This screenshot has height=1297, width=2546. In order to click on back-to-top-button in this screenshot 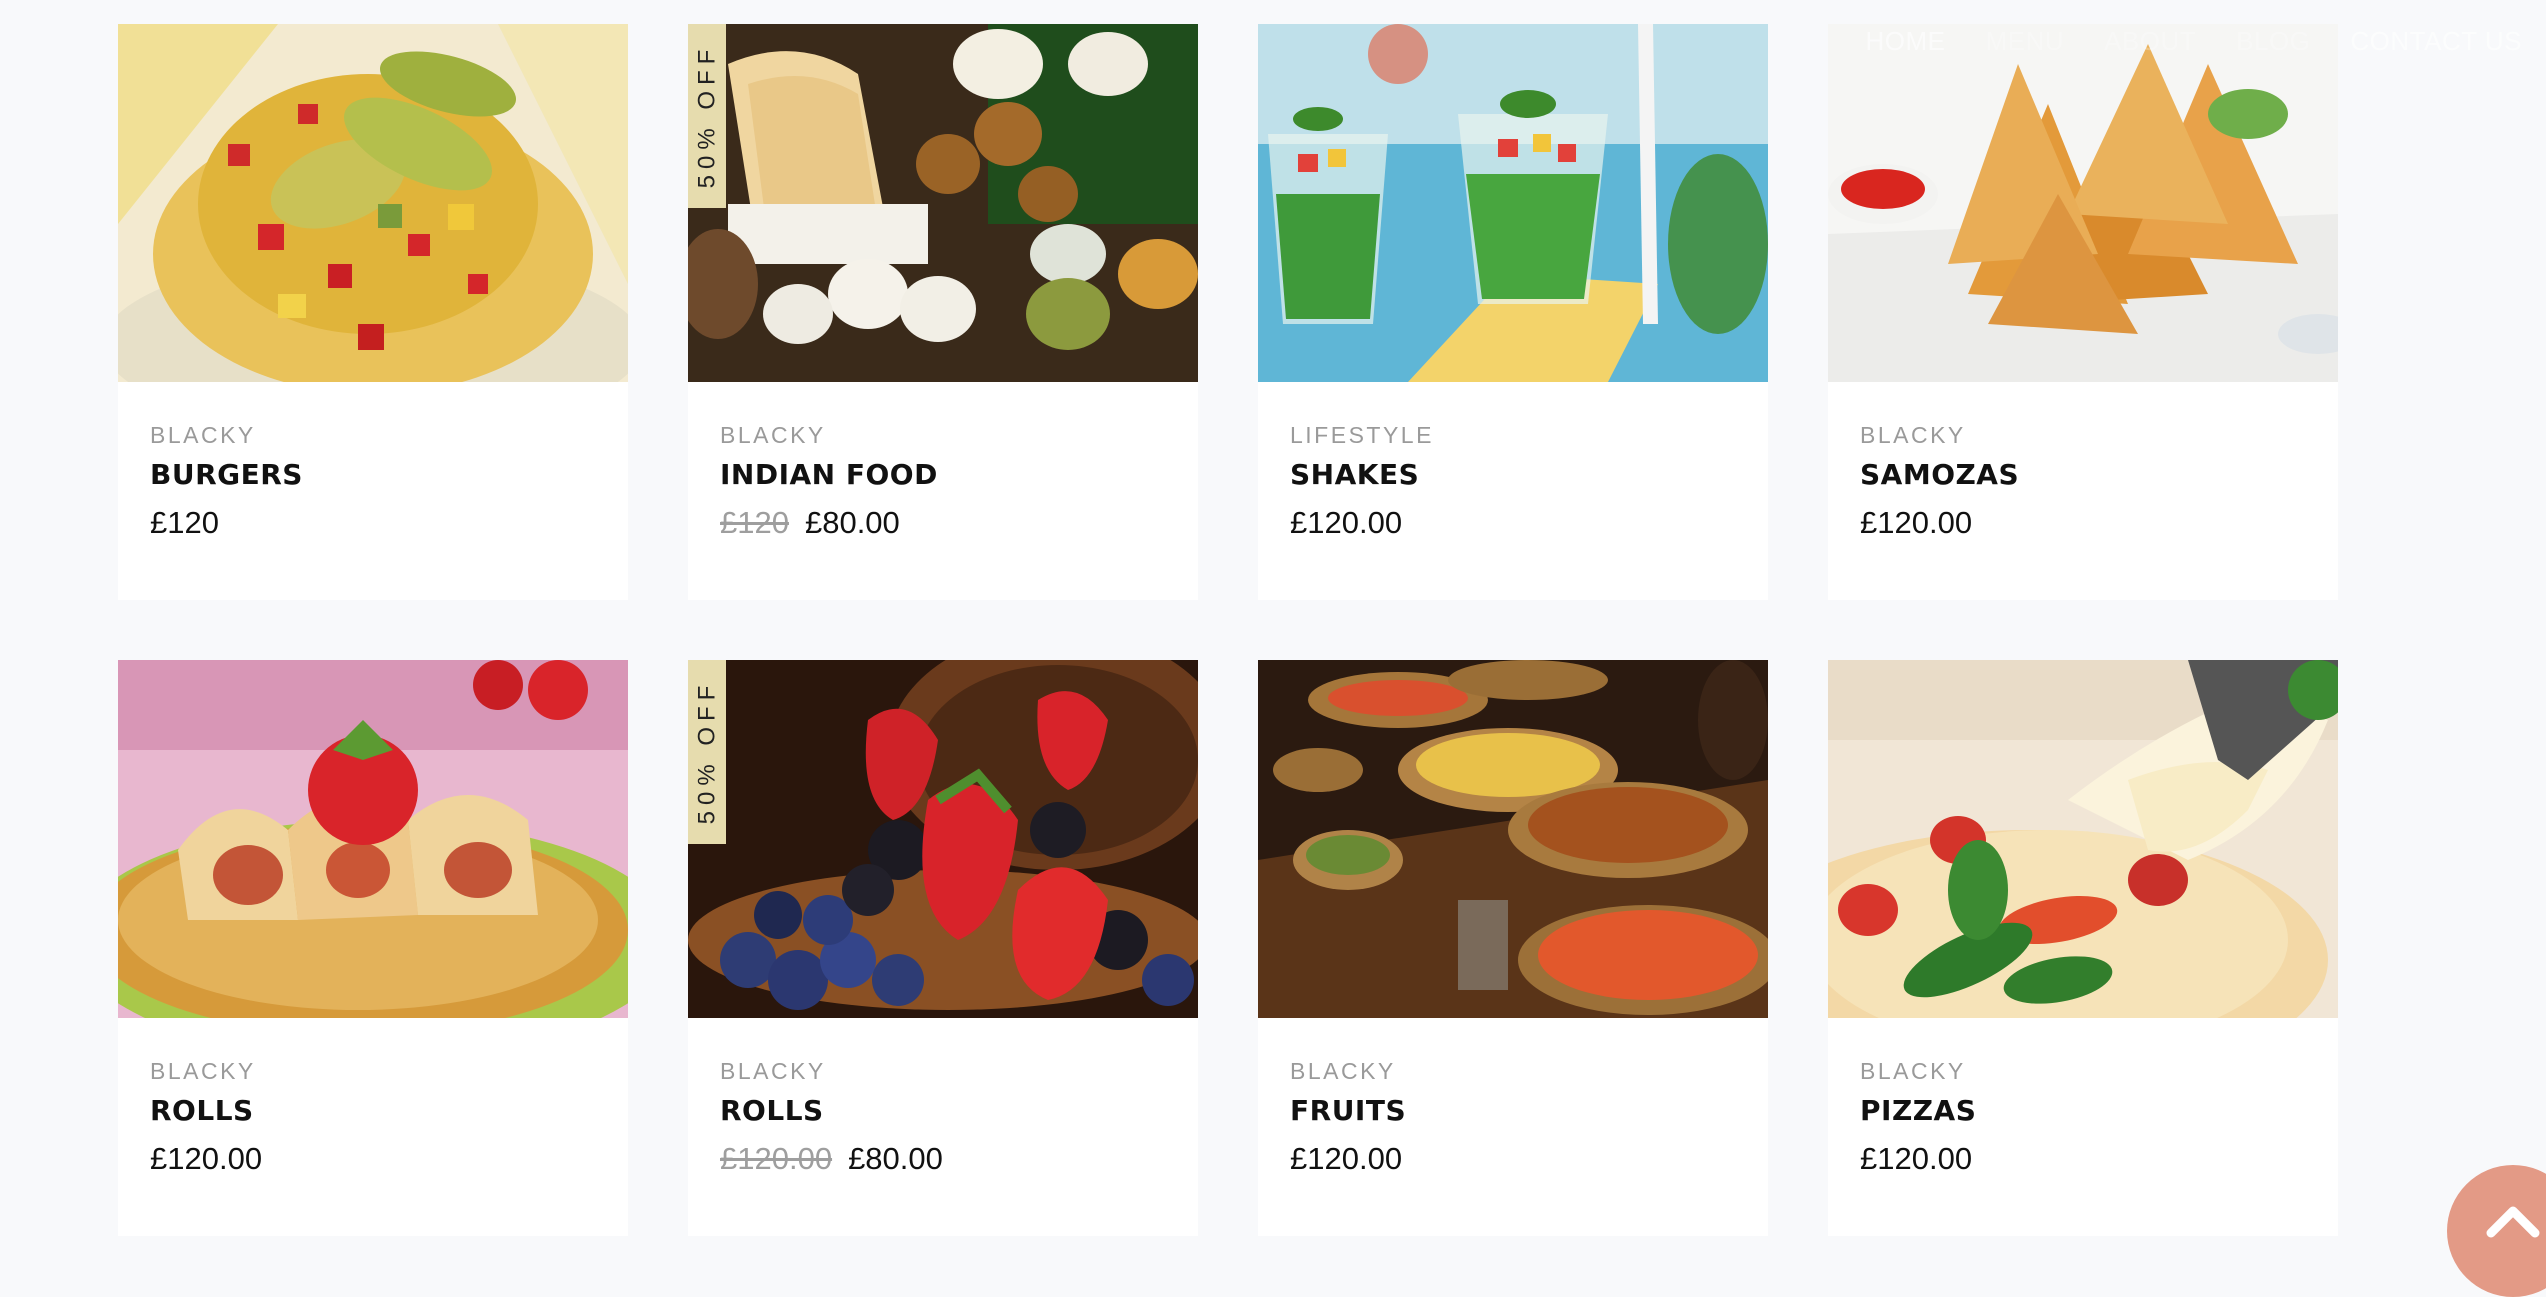, I will do `click(2496, 1231)`.